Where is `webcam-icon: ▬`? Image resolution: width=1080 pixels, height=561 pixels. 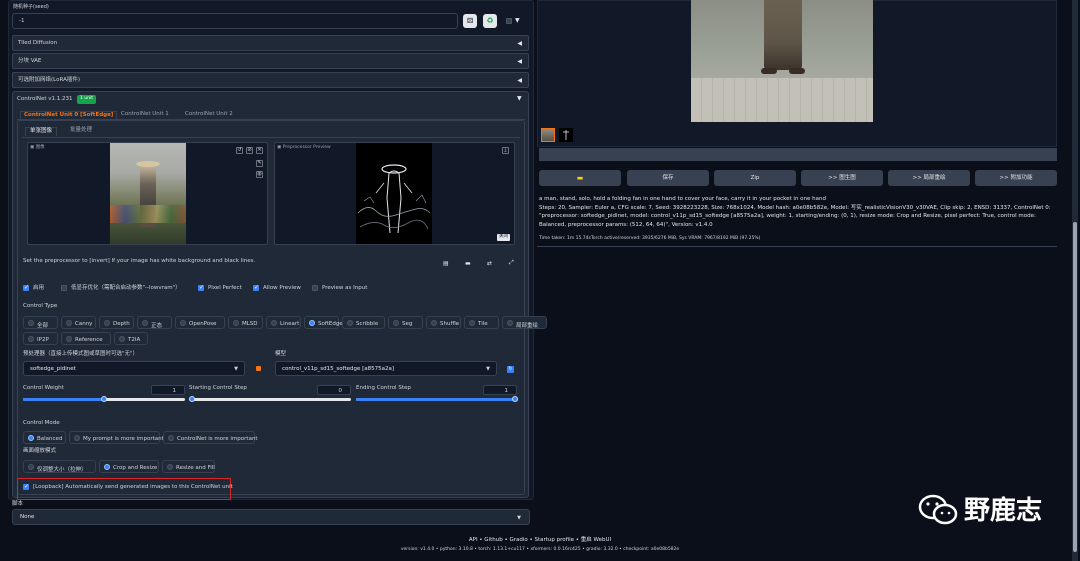 webcam-icon: ▬ is located at coordinates (468, 263).